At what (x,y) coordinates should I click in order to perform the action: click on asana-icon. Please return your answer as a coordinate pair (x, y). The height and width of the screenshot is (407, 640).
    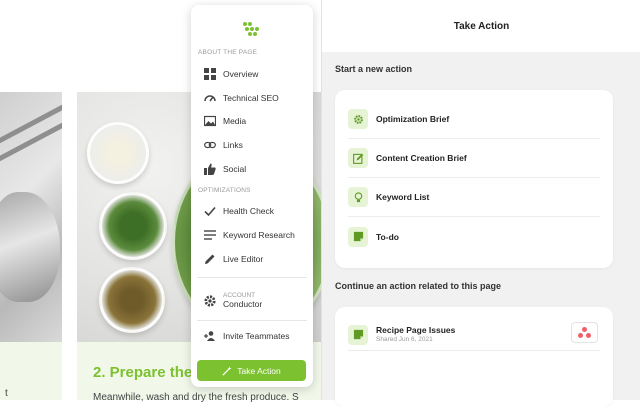
    Looking at the image, I should click on (584, 332).